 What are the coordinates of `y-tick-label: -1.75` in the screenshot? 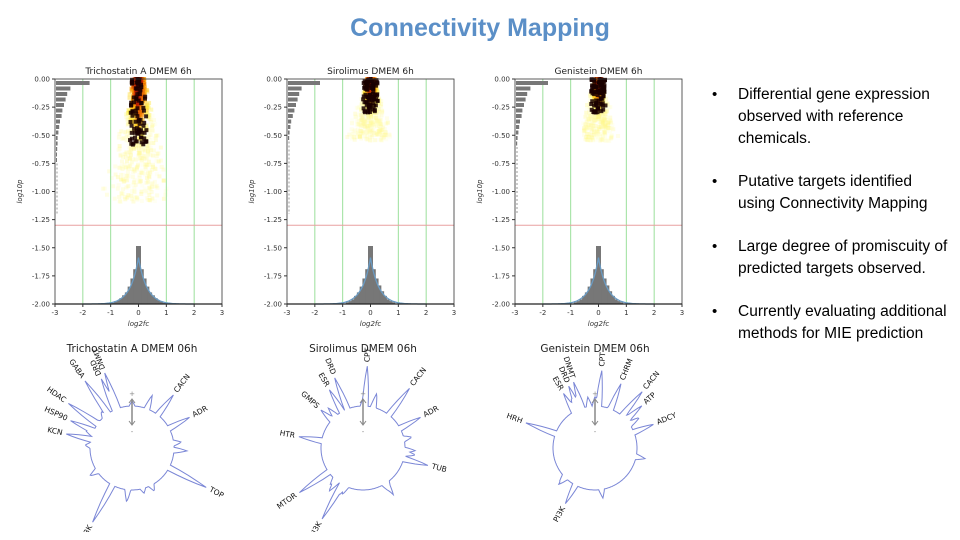 It's located at (273, 276).